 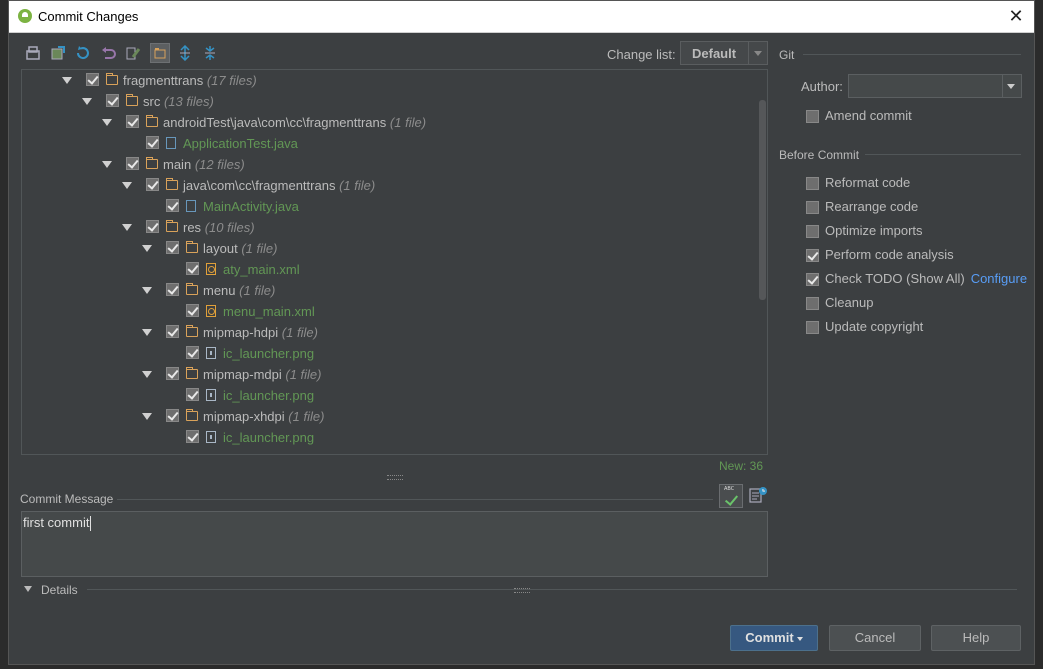 I want to click on commit-message-input: first commit, so click(x=394, y=544).